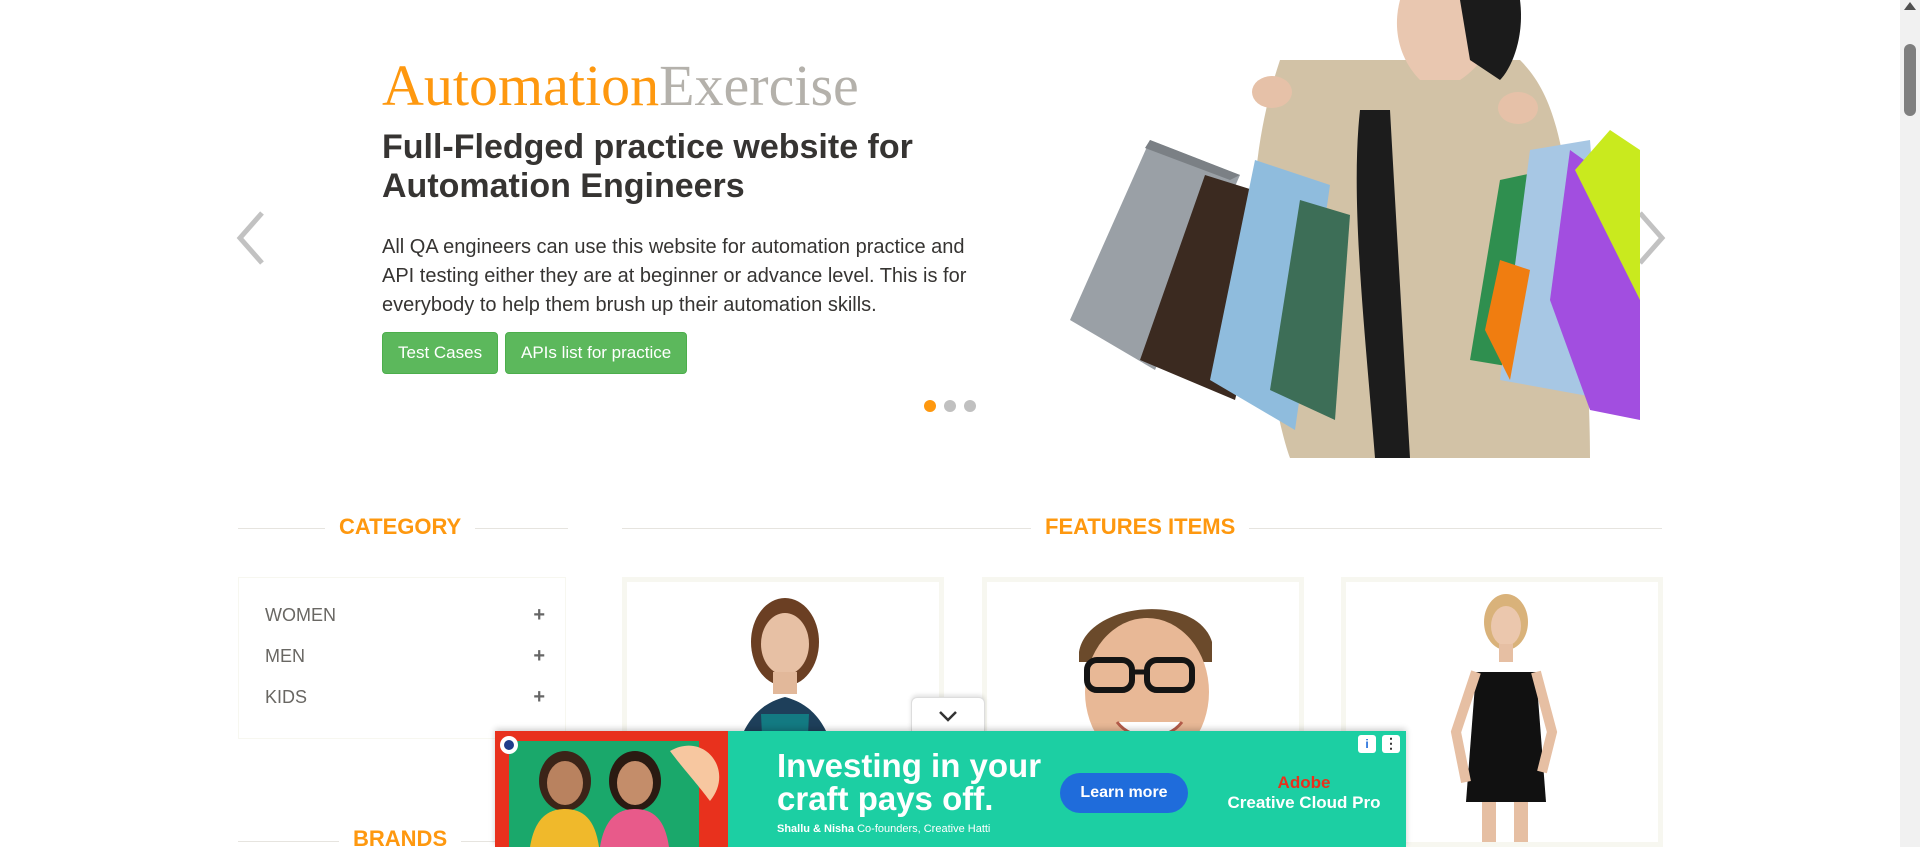 Image resolution: width=1920 pixels, height=847 pixels. I want to click on adobe-logo-text: Adobe, so click(1304, 782).